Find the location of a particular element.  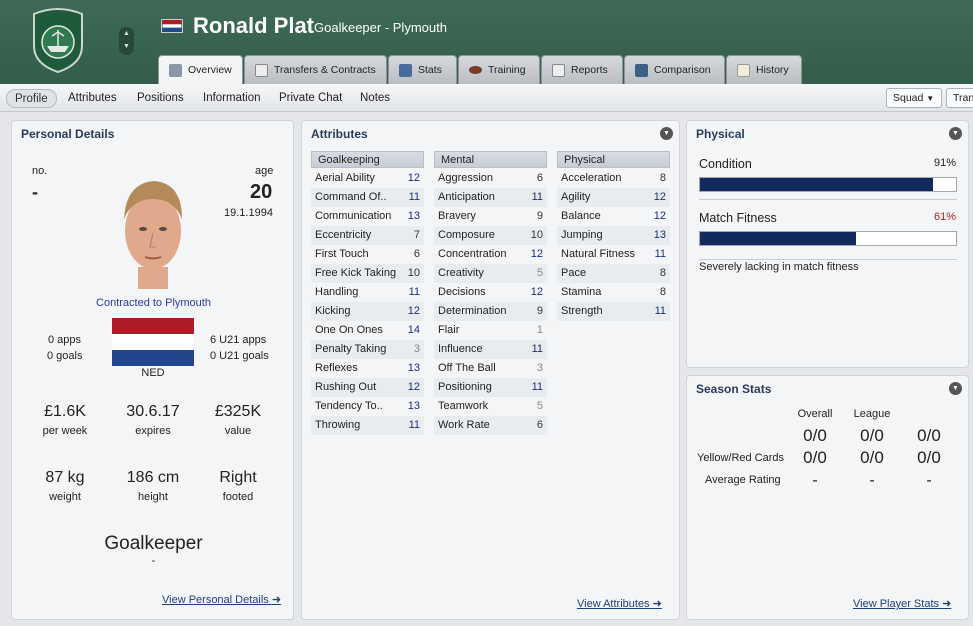

attribute-name: Jumping is located at coordinates (582, 235).